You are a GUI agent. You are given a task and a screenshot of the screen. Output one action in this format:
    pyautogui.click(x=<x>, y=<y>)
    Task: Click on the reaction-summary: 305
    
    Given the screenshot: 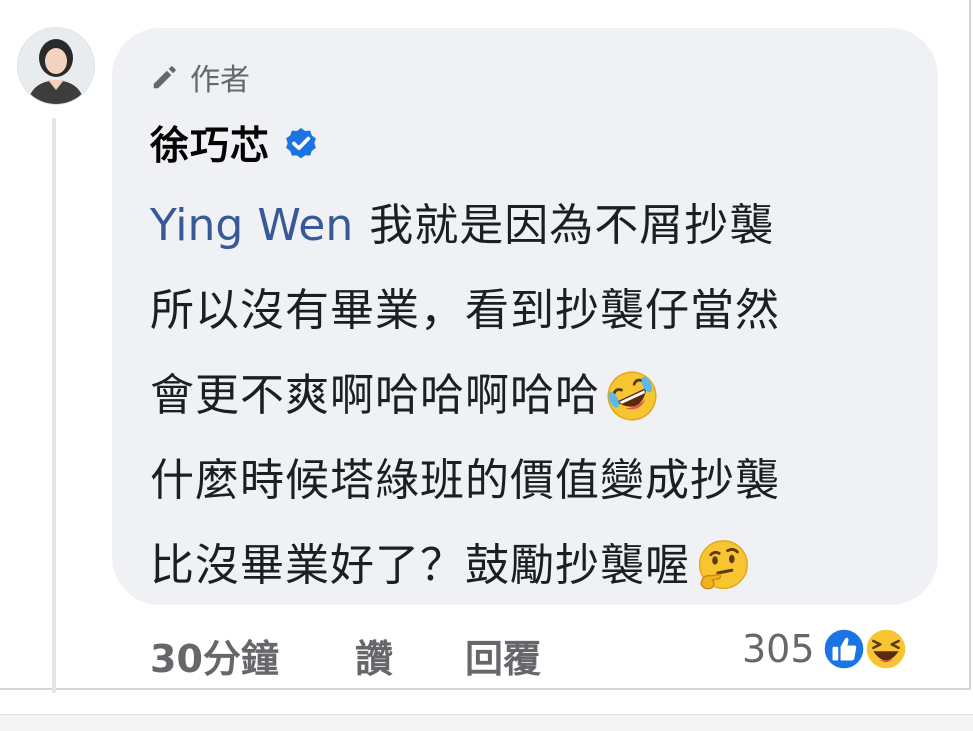 What is the action you would take?
    pyautogui.click(x=825, y=649)
    